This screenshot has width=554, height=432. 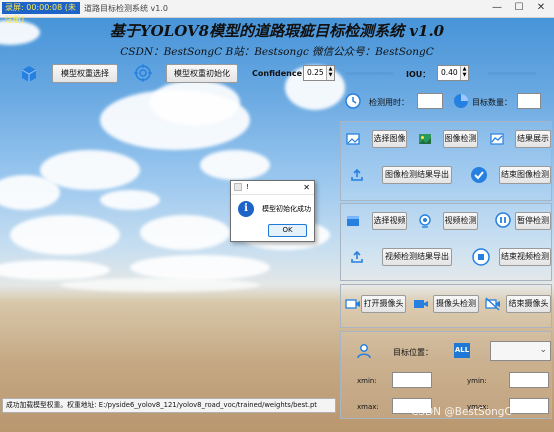 I want to click on select-weights-button: 模型权重选择, so click(x=85, y=73).